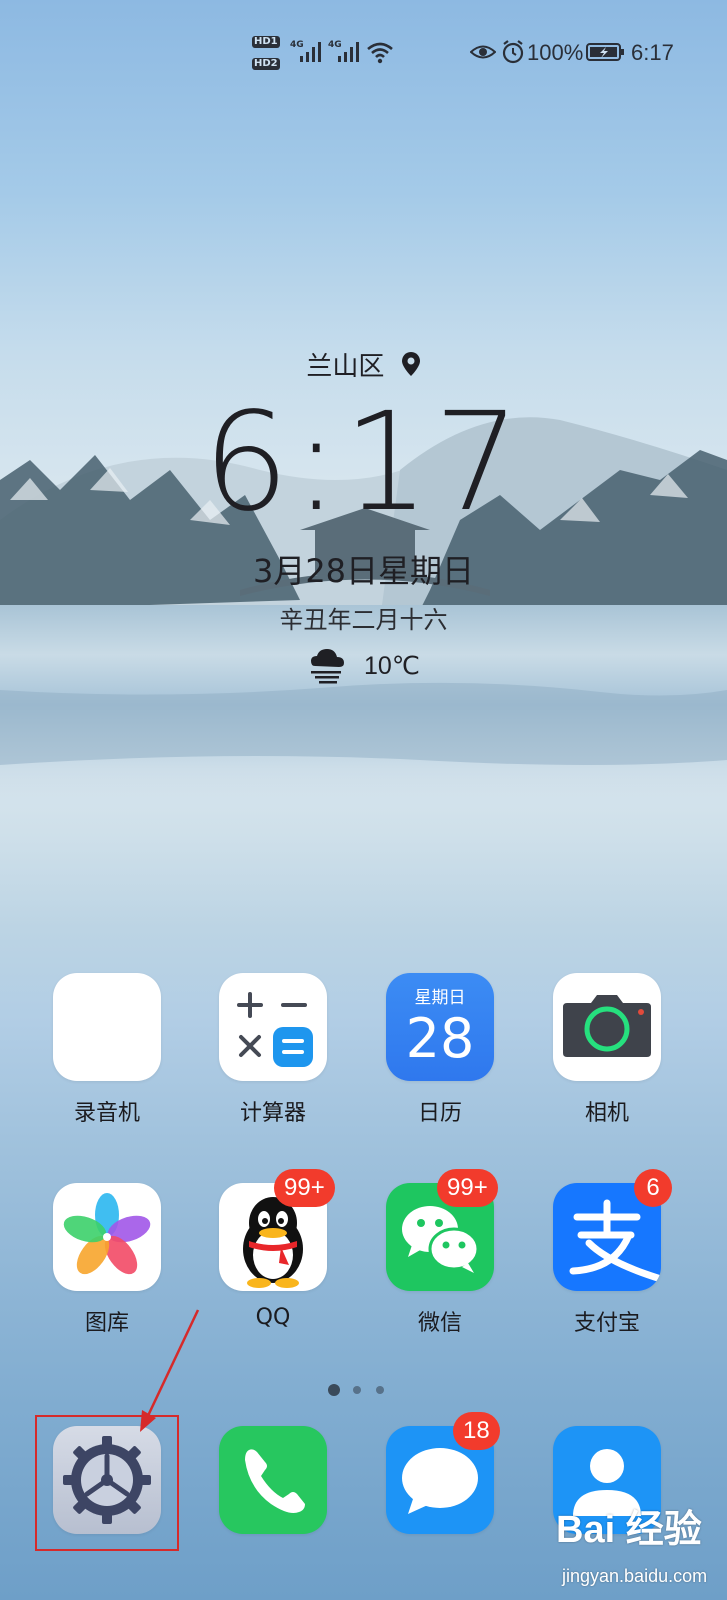 Image resolution: width=727 pixels, height=1600 pixels. Describe the element at coordinates (170, 1370) in the screenshot. I see `annotation-arrow-icon` at that location.